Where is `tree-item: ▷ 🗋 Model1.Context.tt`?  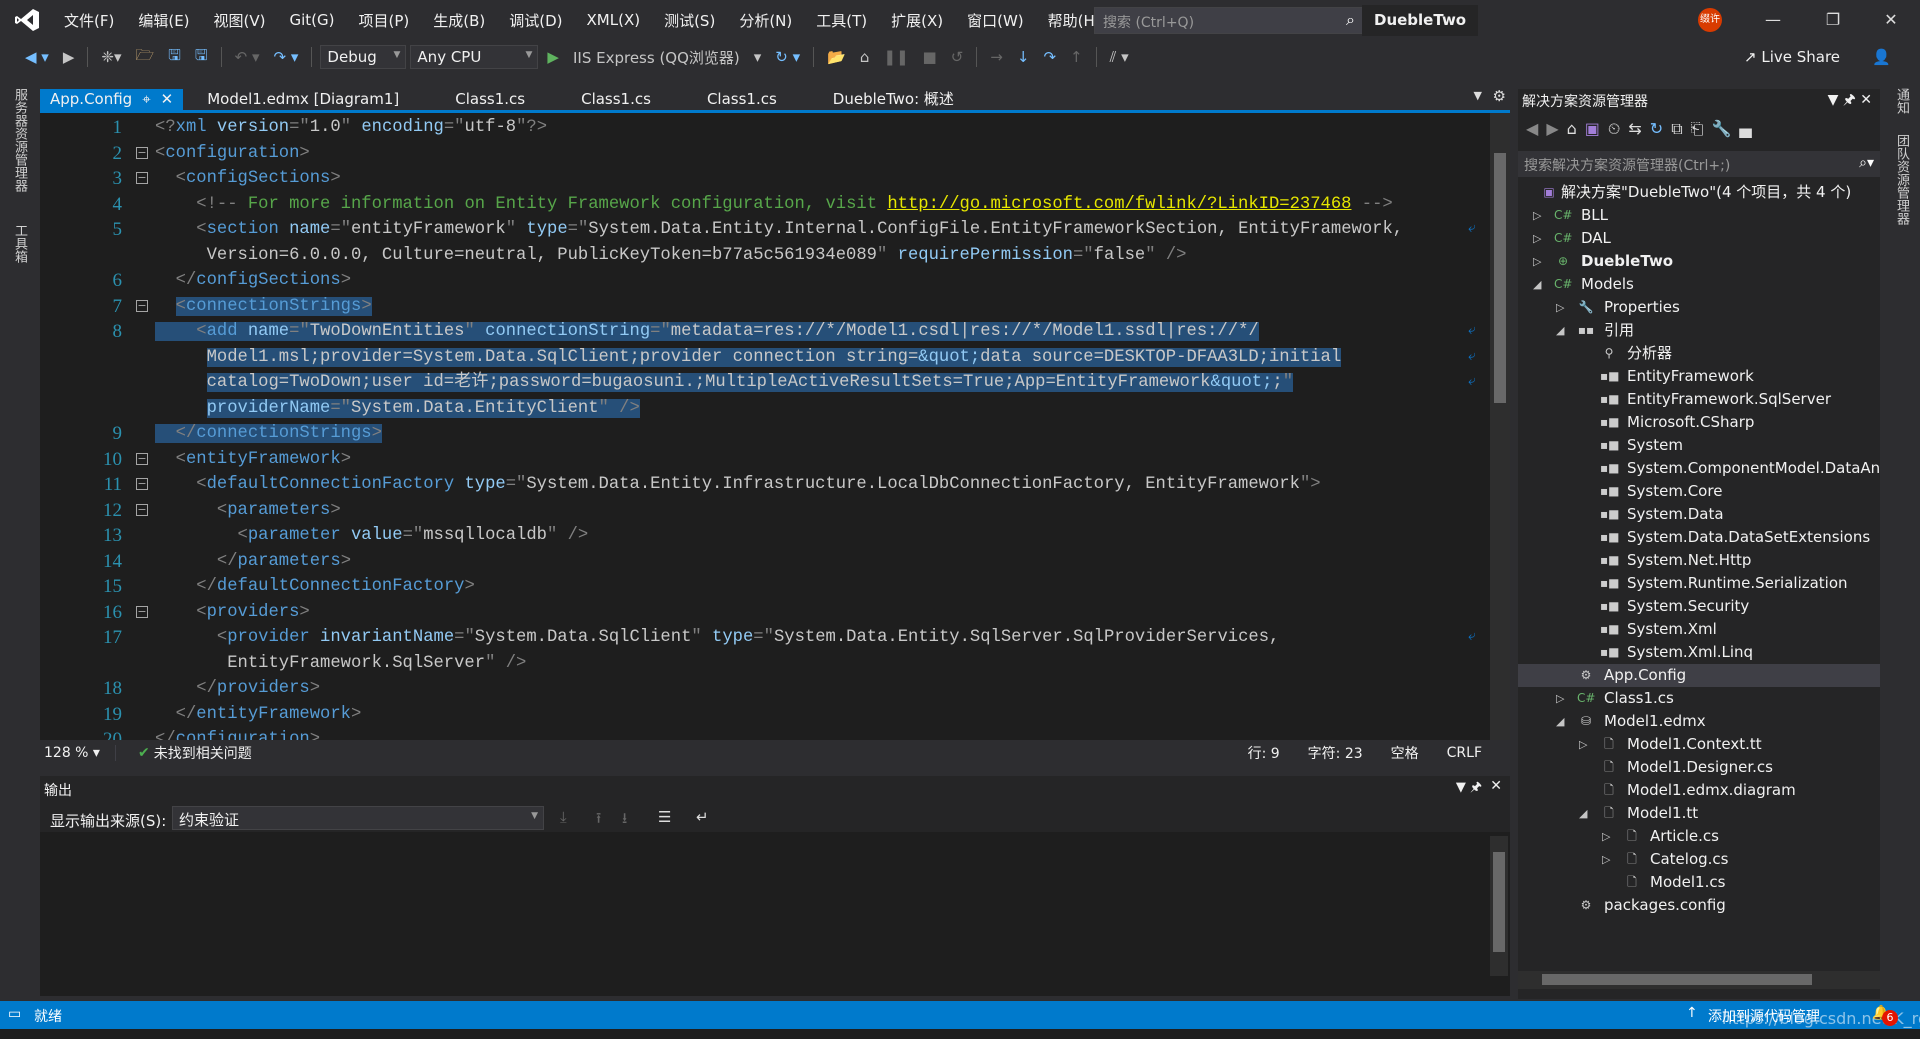 tree-item: ▷ 🗋 Model1.Context.tt is located at coordinates (1699, 744).